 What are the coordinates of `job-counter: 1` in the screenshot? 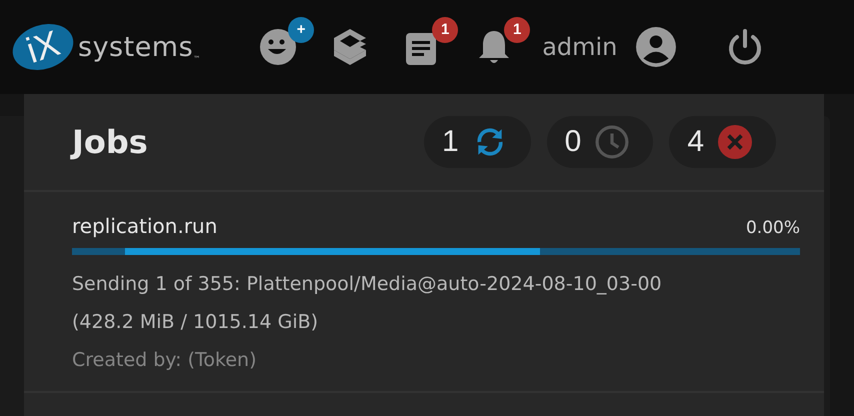 It's located at (477, 142).